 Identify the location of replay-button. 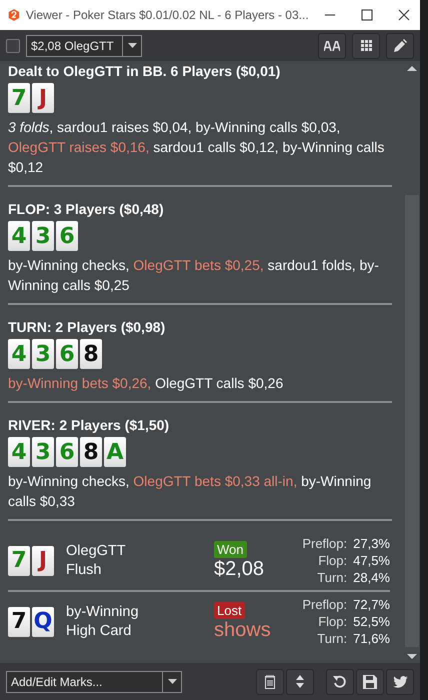
(340, 681).